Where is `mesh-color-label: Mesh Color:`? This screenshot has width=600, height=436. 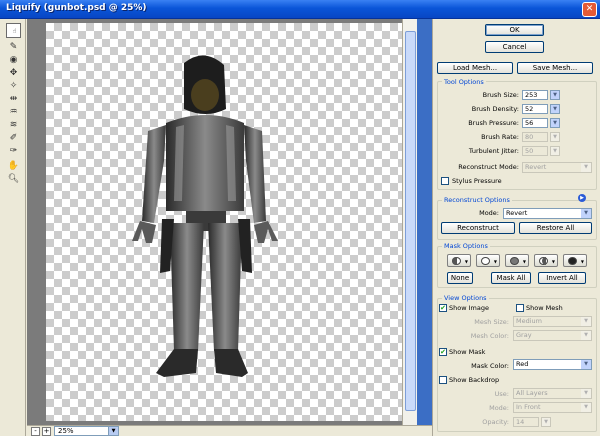
mesh-color-label: Mesh Color: is located at coordinates (489, 336).